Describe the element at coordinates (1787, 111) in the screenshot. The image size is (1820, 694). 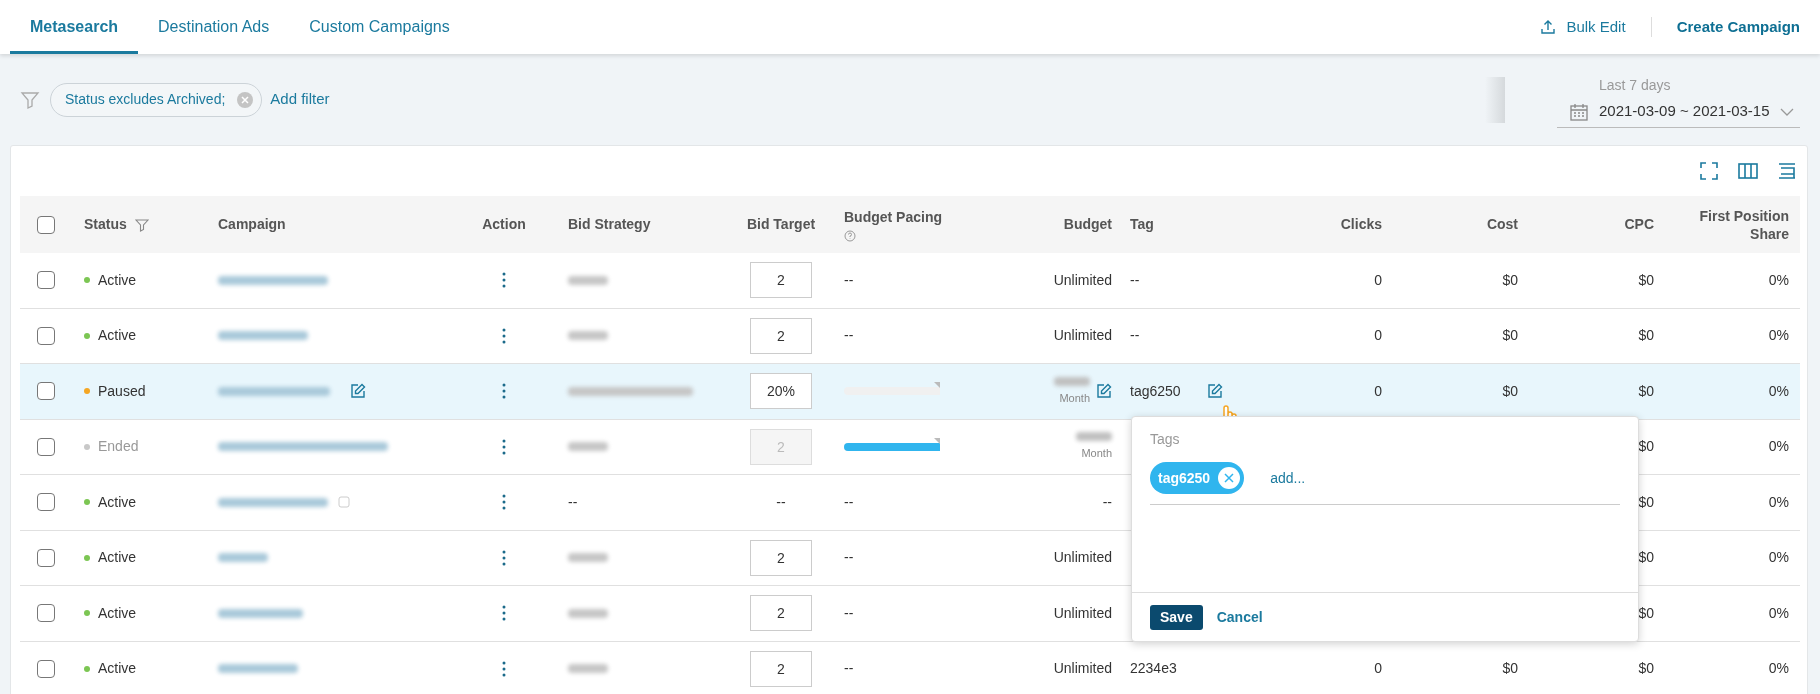
I see `chevron-down-icon` at that location.